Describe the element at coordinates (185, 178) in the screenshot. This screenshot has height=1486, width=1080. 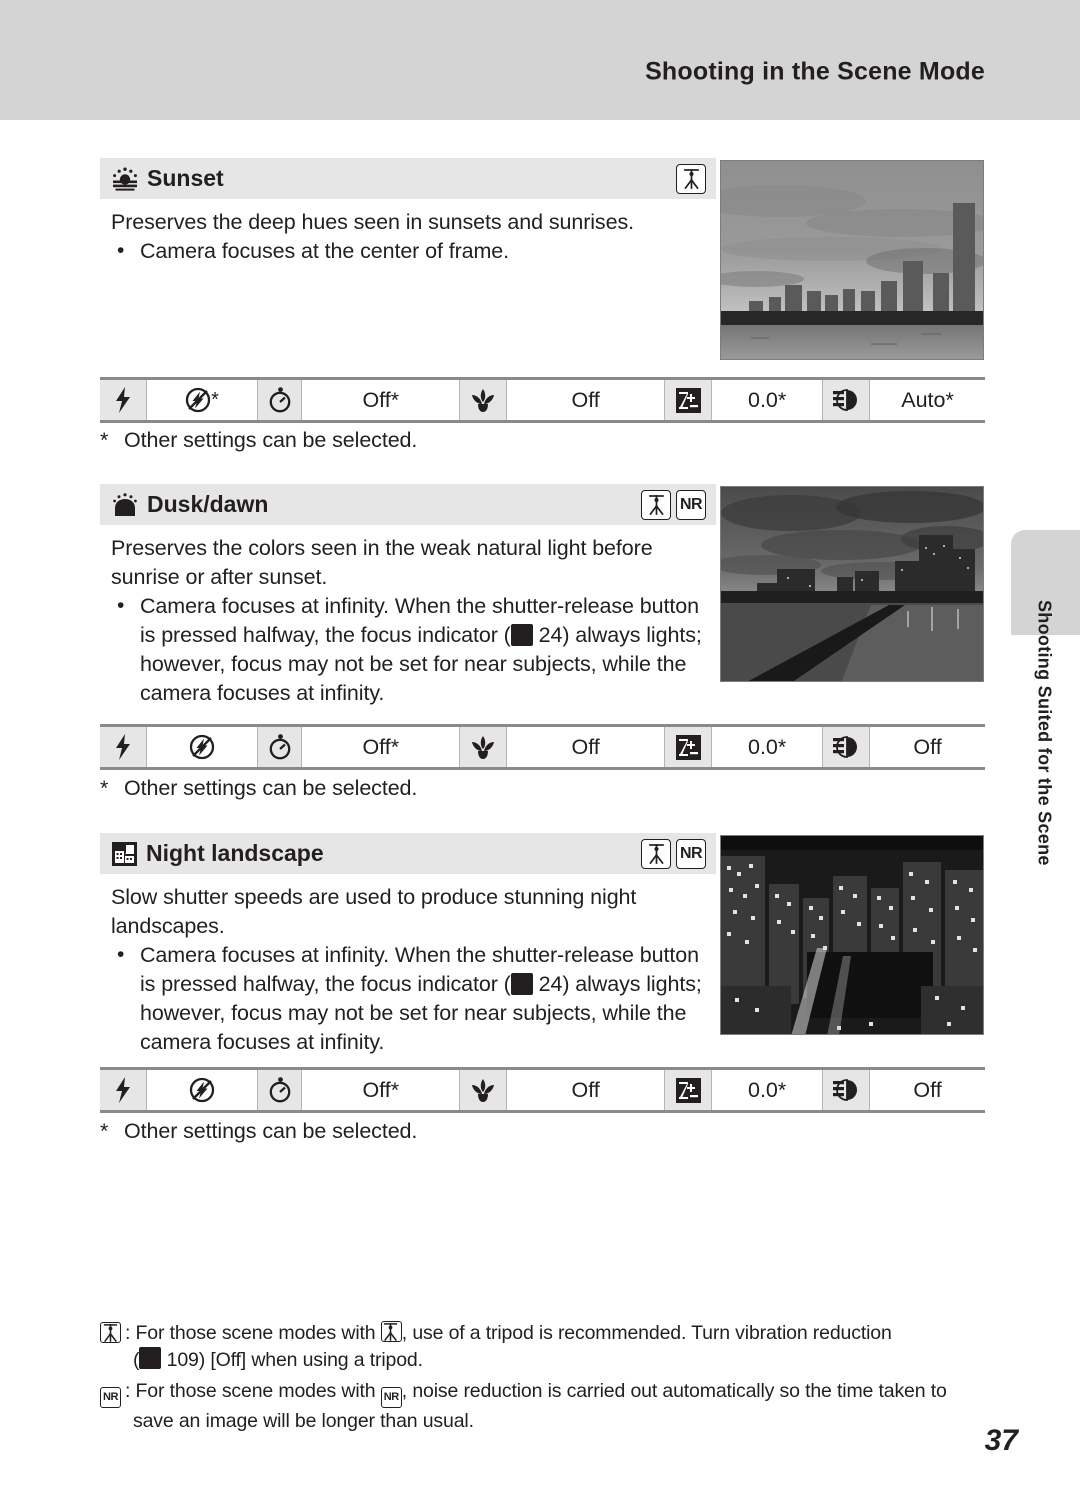
I see `scene-name: Sunset` at that location.